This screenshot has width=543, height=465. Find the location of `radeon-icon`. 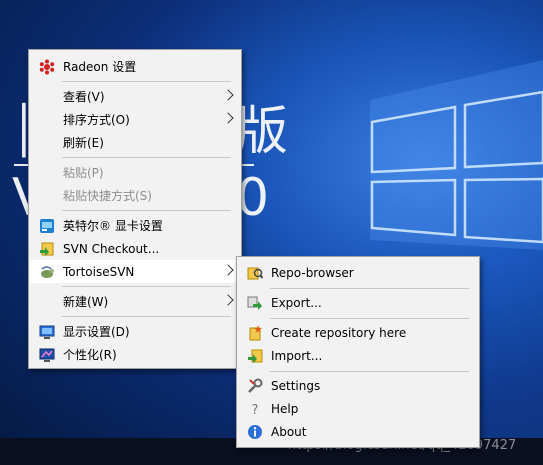

radeon-icon is located at coordinates (47, 67).